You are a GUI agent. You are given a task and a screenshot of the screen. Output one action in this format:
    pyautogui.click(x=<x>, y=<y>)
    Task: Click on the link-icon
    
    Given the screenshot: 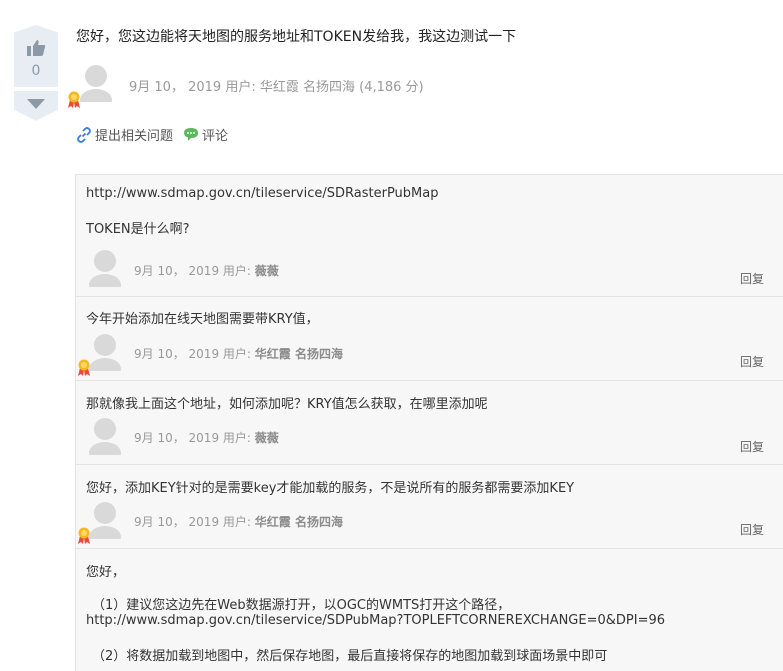 What is the action you would take?
    pyautogui.click(x=84, y=134)
    